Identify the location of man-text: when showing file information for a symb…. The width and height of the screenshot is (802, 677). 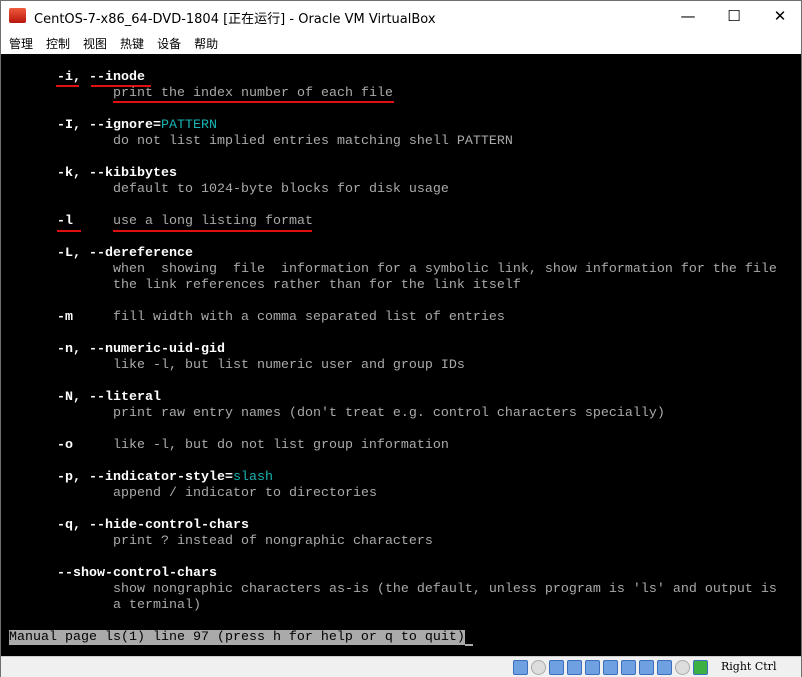
(445, 269).